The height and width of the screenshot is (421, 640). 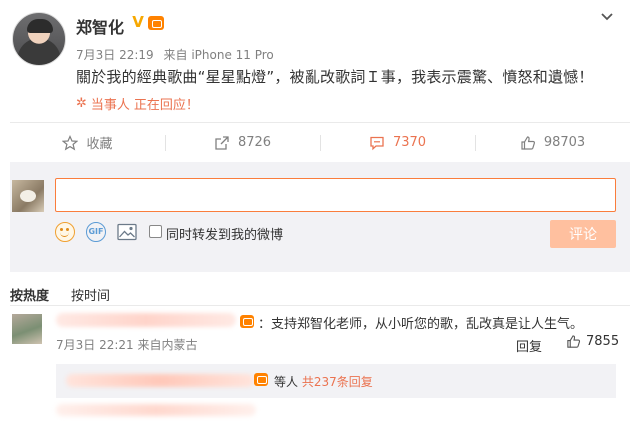 What do you see at coordinates (166, 105) in the screenshot?
I see `party-status-text: 正在回应！` at bounding box center [166, 105].